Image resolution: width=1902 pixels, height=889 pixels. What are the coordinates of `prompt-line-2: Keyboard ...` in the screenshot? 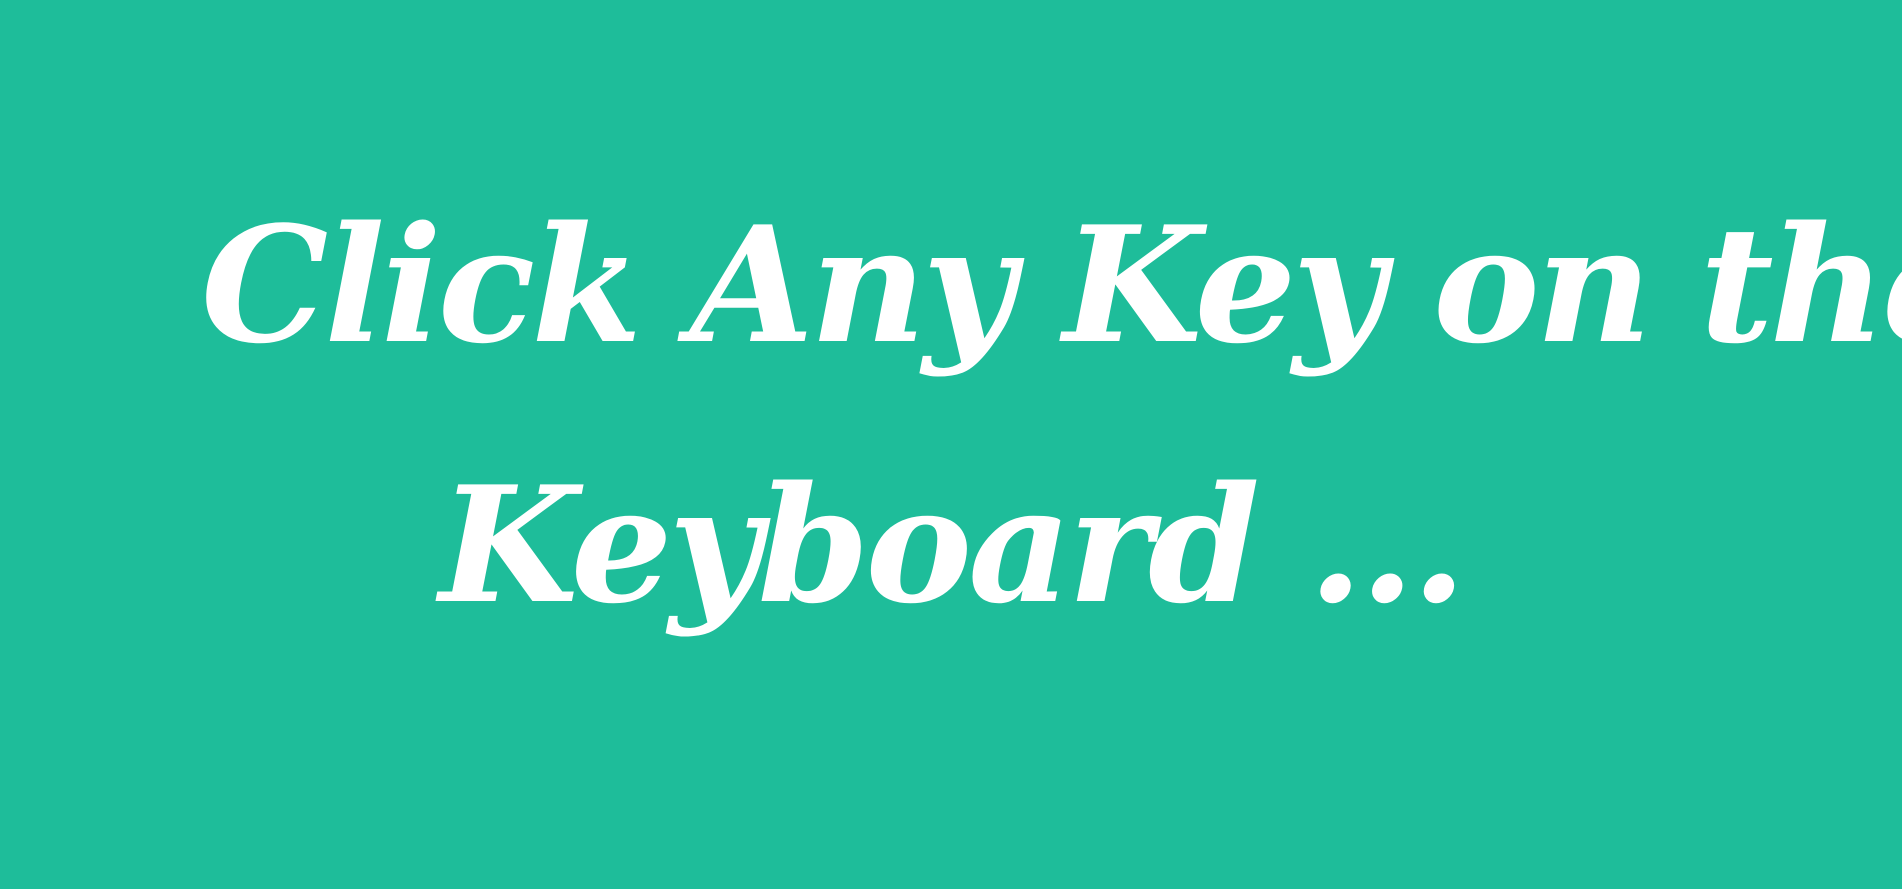 It's located at (953, 544).